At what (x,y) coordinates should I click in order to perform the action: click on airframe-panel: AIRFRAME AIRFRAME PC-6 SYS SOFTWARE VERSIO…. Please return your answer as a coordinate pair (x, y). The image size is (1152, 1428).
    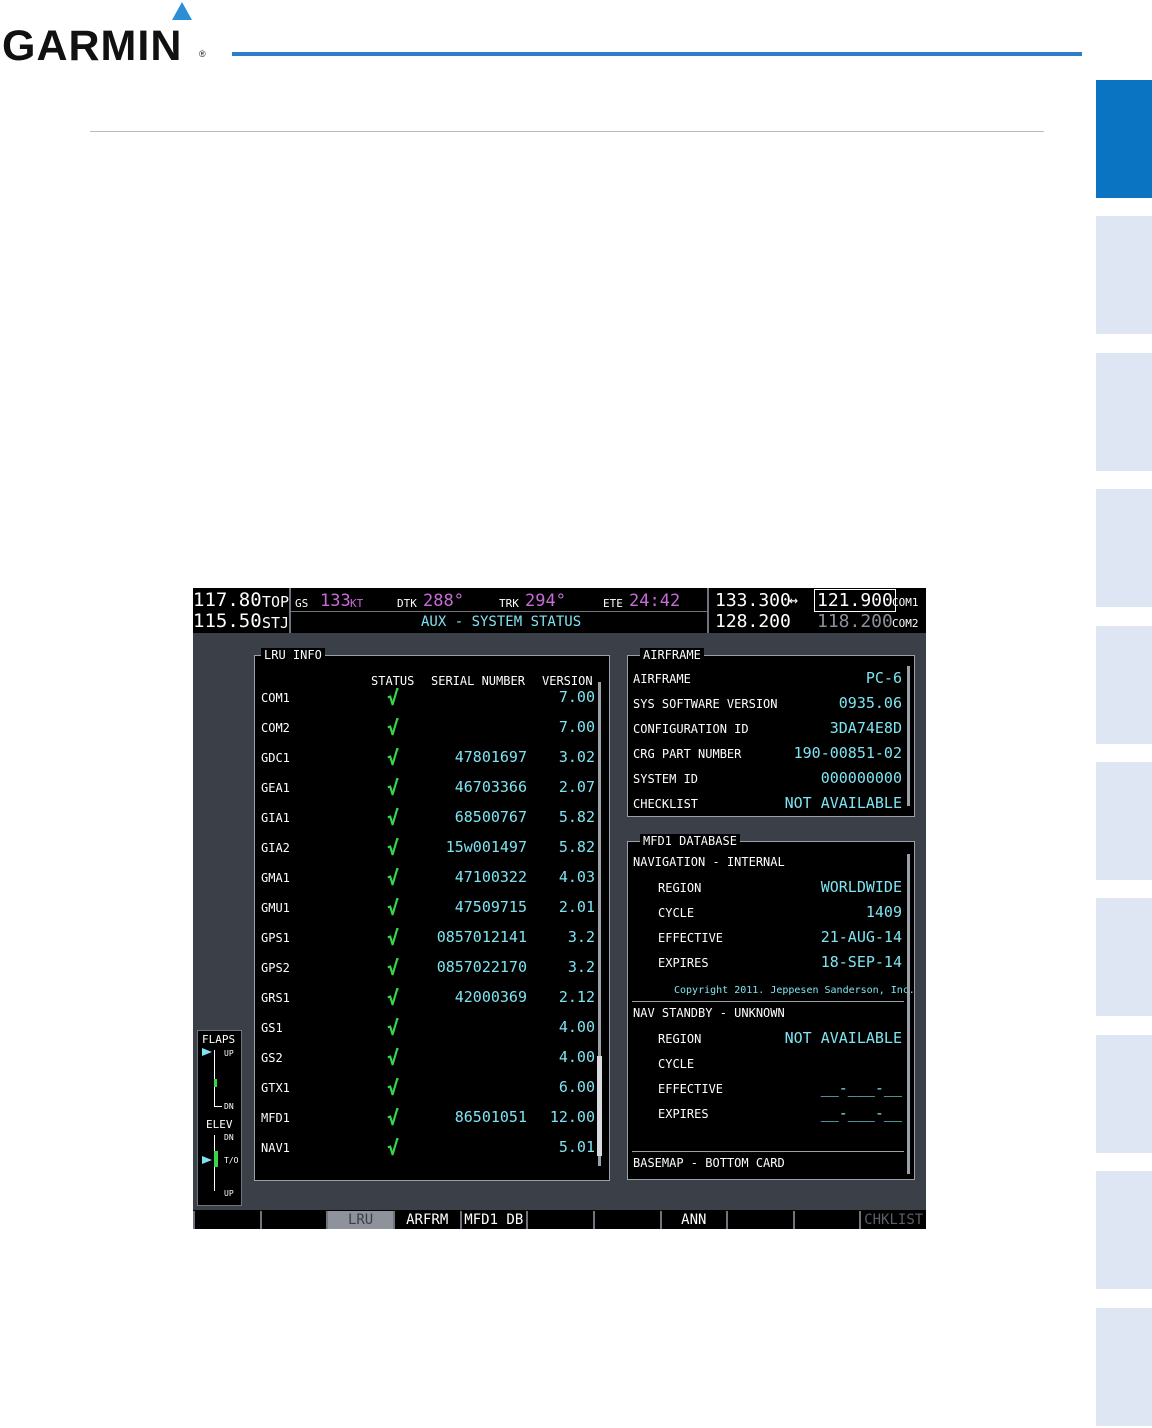
    Looking at the image, I should click on (771, 732).